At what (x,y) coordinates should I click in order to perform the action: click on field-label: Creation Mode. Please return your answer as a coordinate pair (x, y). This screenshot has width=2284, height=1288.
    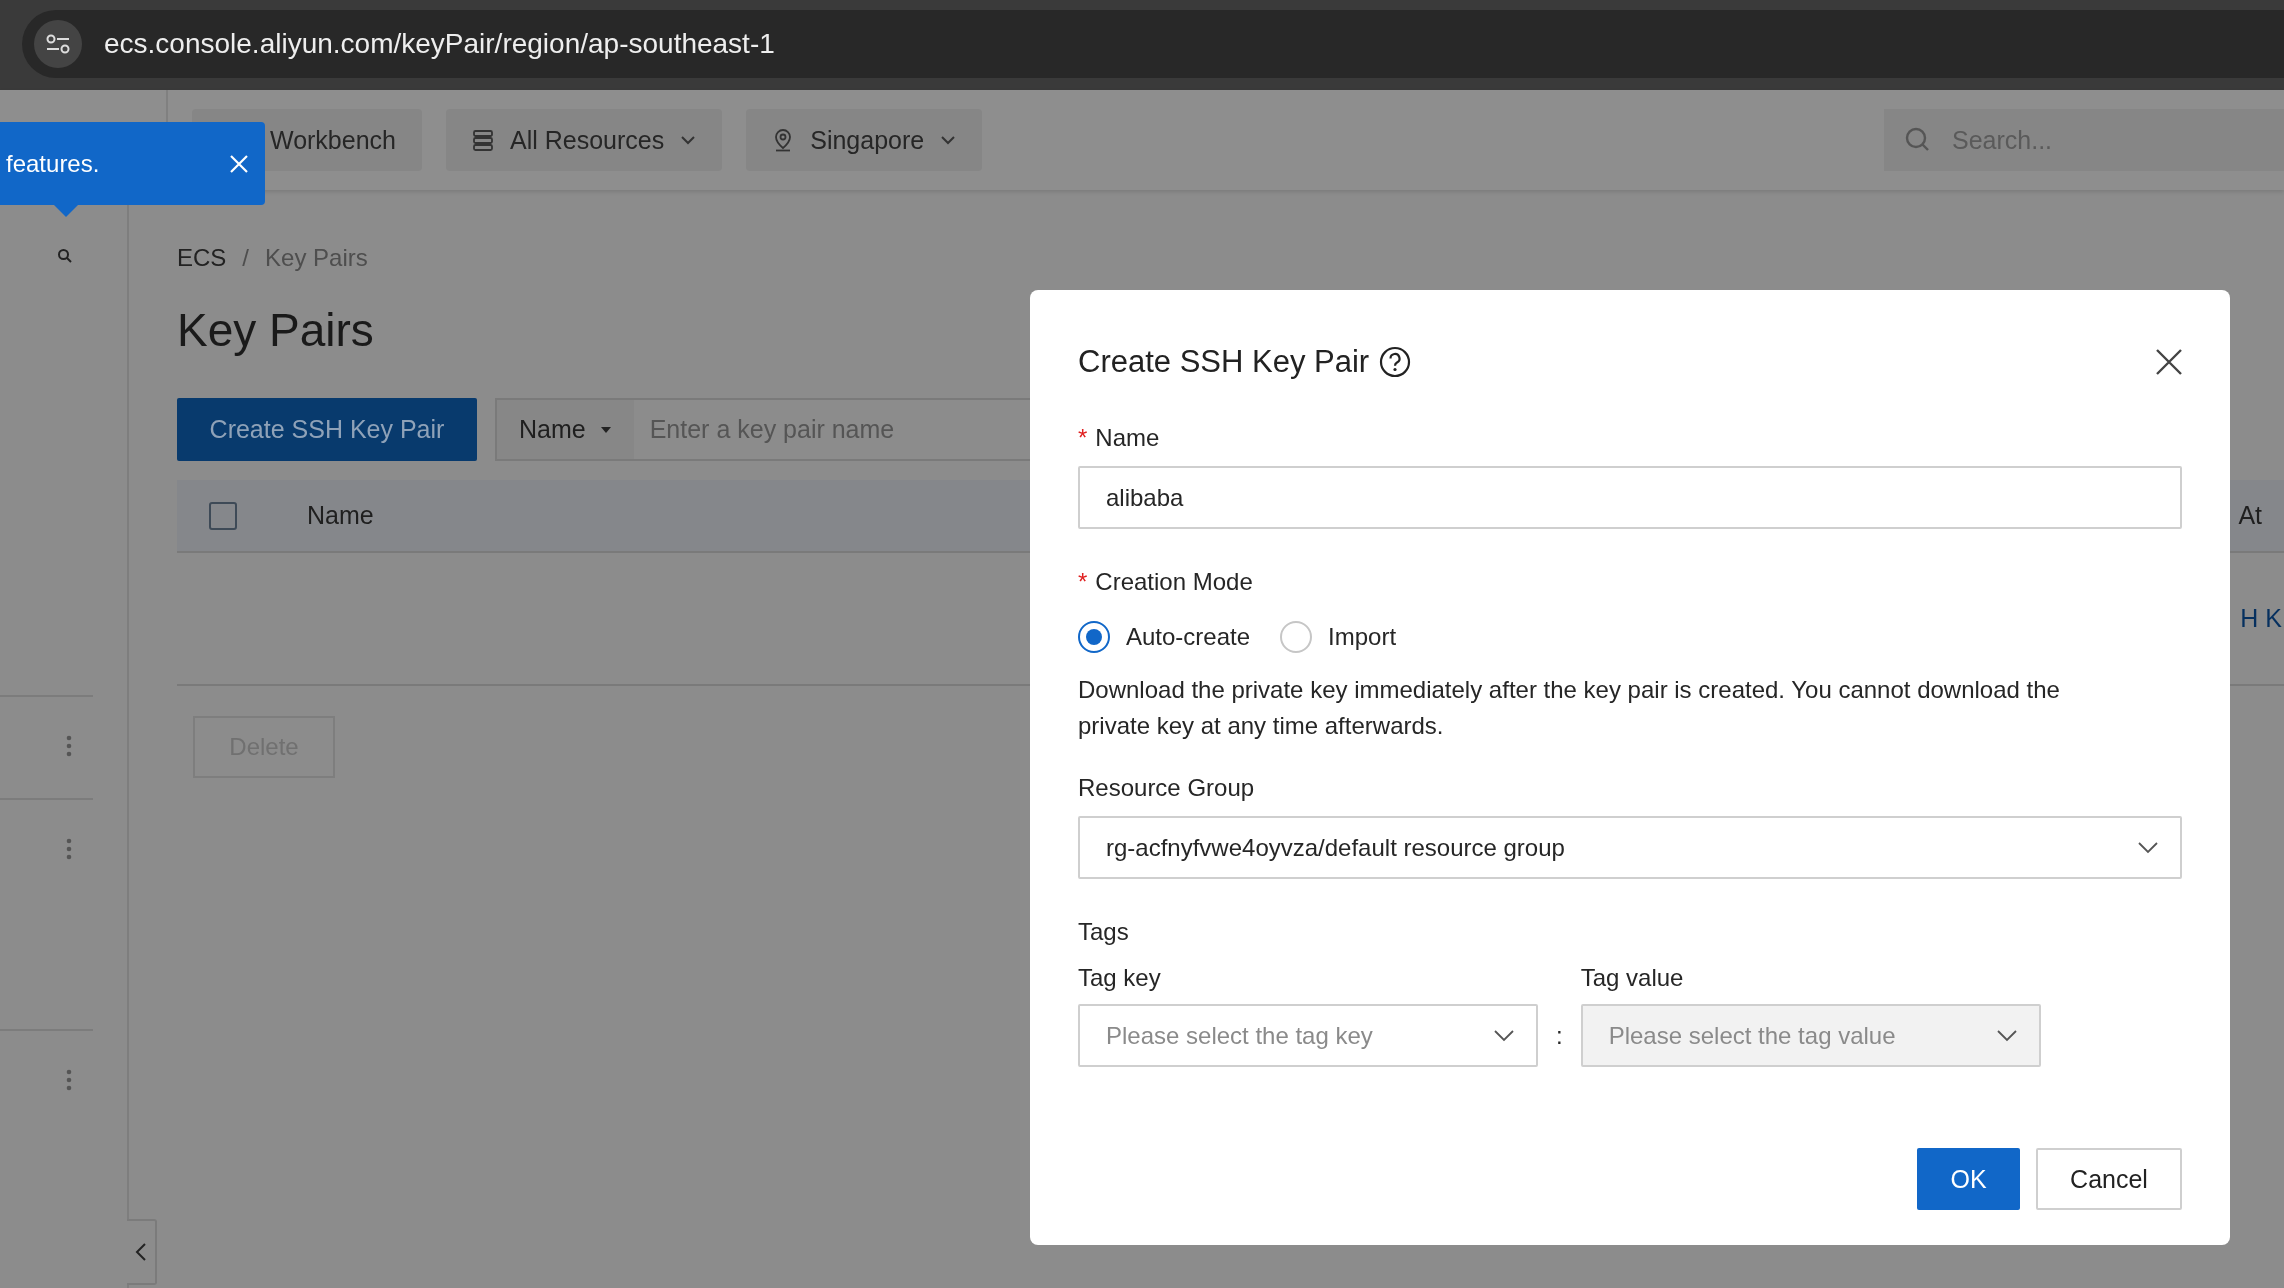
    Looking at the image, I should click on (1174, 582).